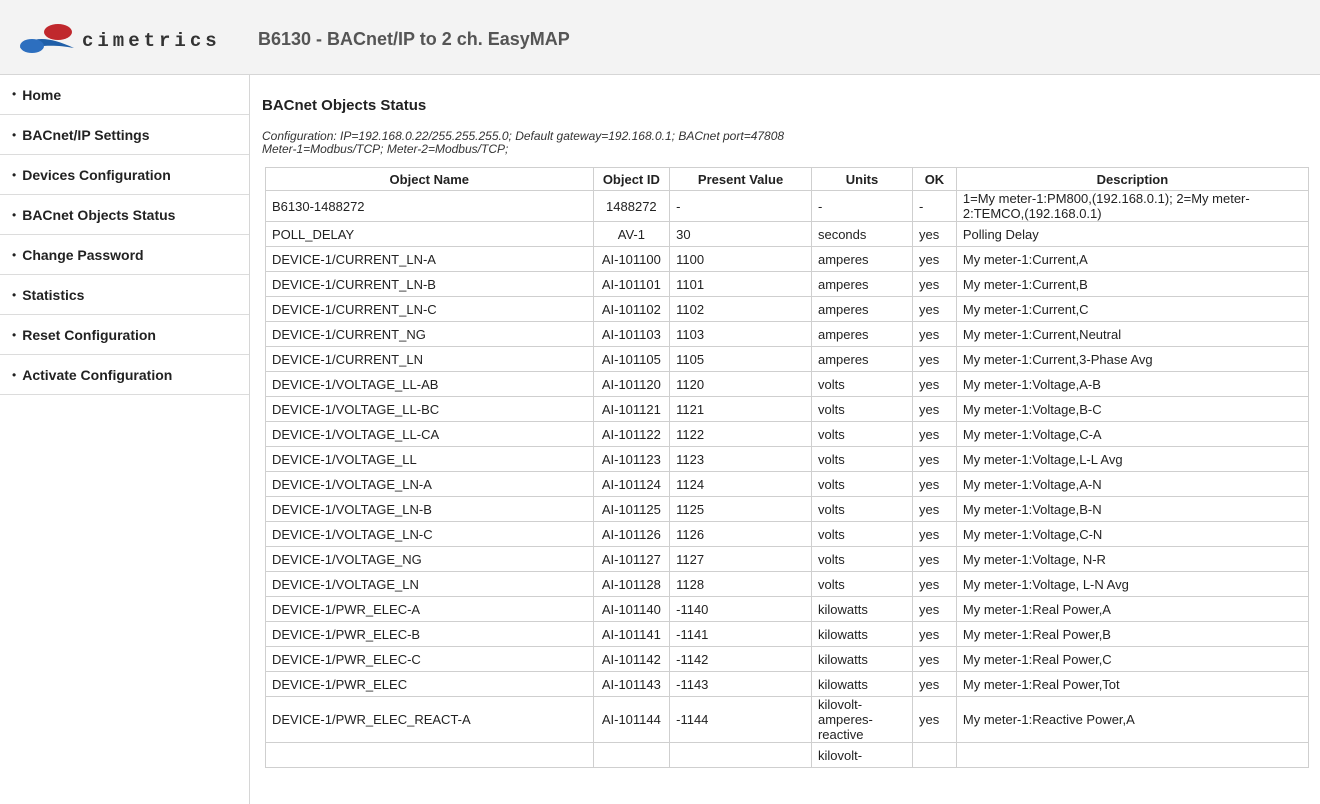 This screenshot has height=804, width=1320. Describe the element at coordinates (429, 609) in the screenshot. I see `cell-object-name: DEVICE-1/PWR_ELEC-A` at that location.